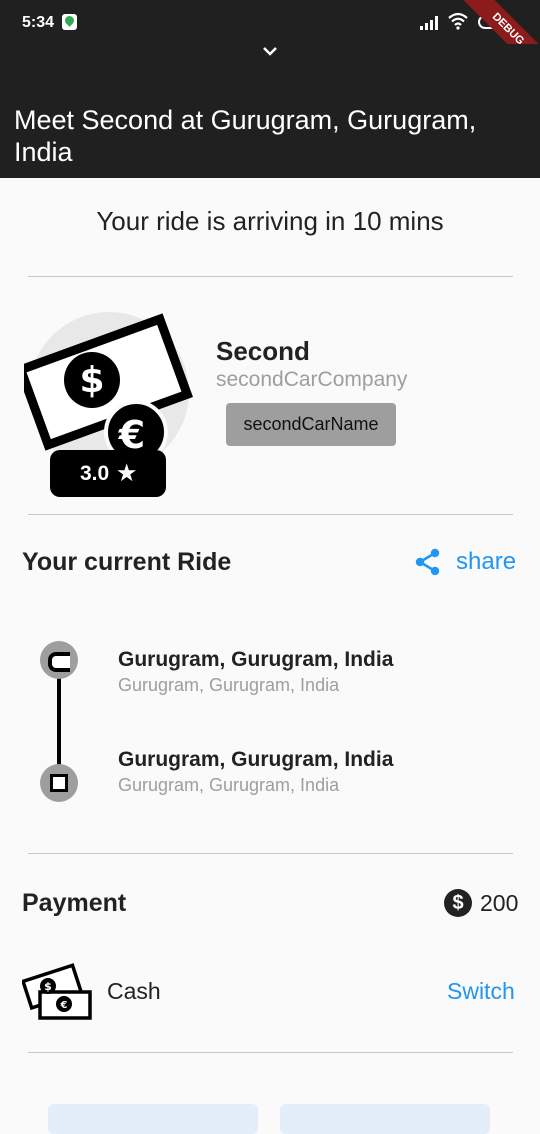  Describe the element at coordinates (134, 991) in the screenshot. I see `payment-method: Cash` at that location.